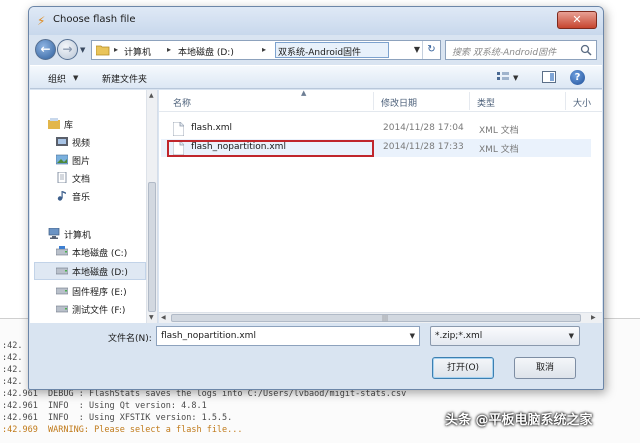  I want to click on nav-item-libraries: 库, so click(93, 124).